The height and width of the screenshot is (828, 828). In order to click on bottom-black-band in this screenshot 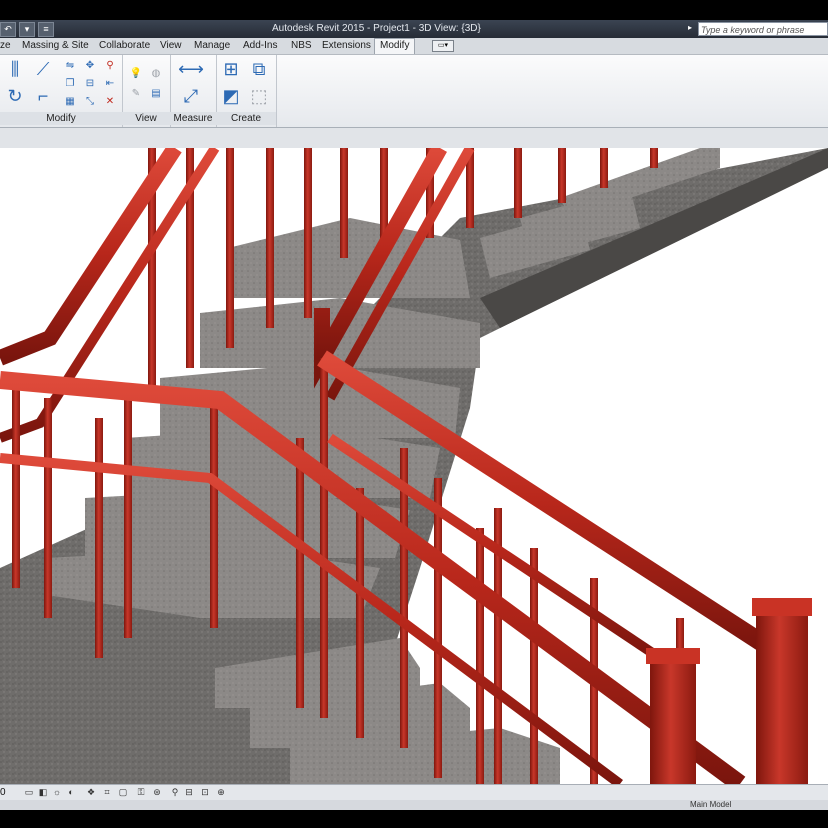, I will do `click(414, 819)`.